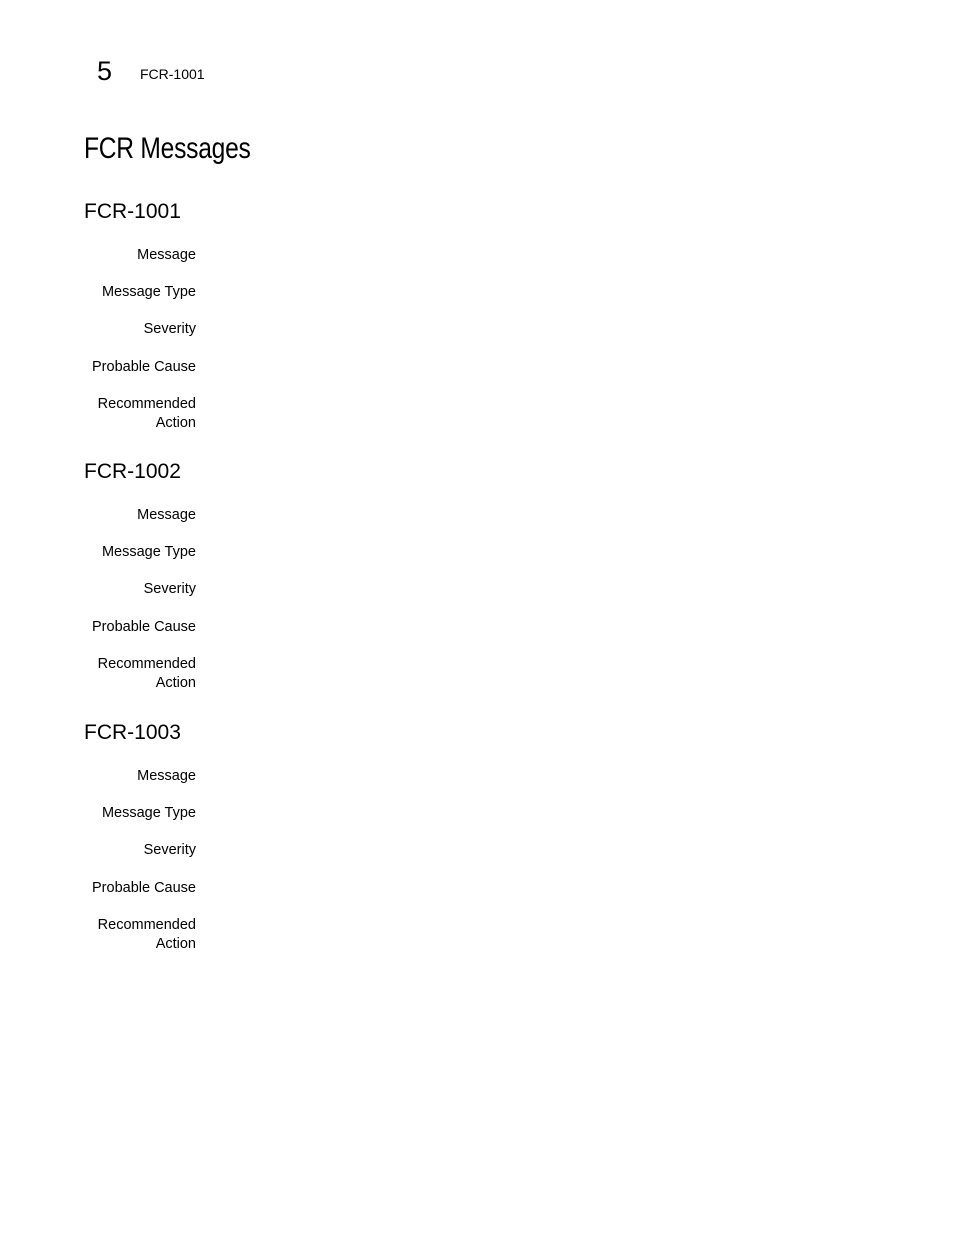  I want to click on page-title: FCR Messages, so click(167, 148).